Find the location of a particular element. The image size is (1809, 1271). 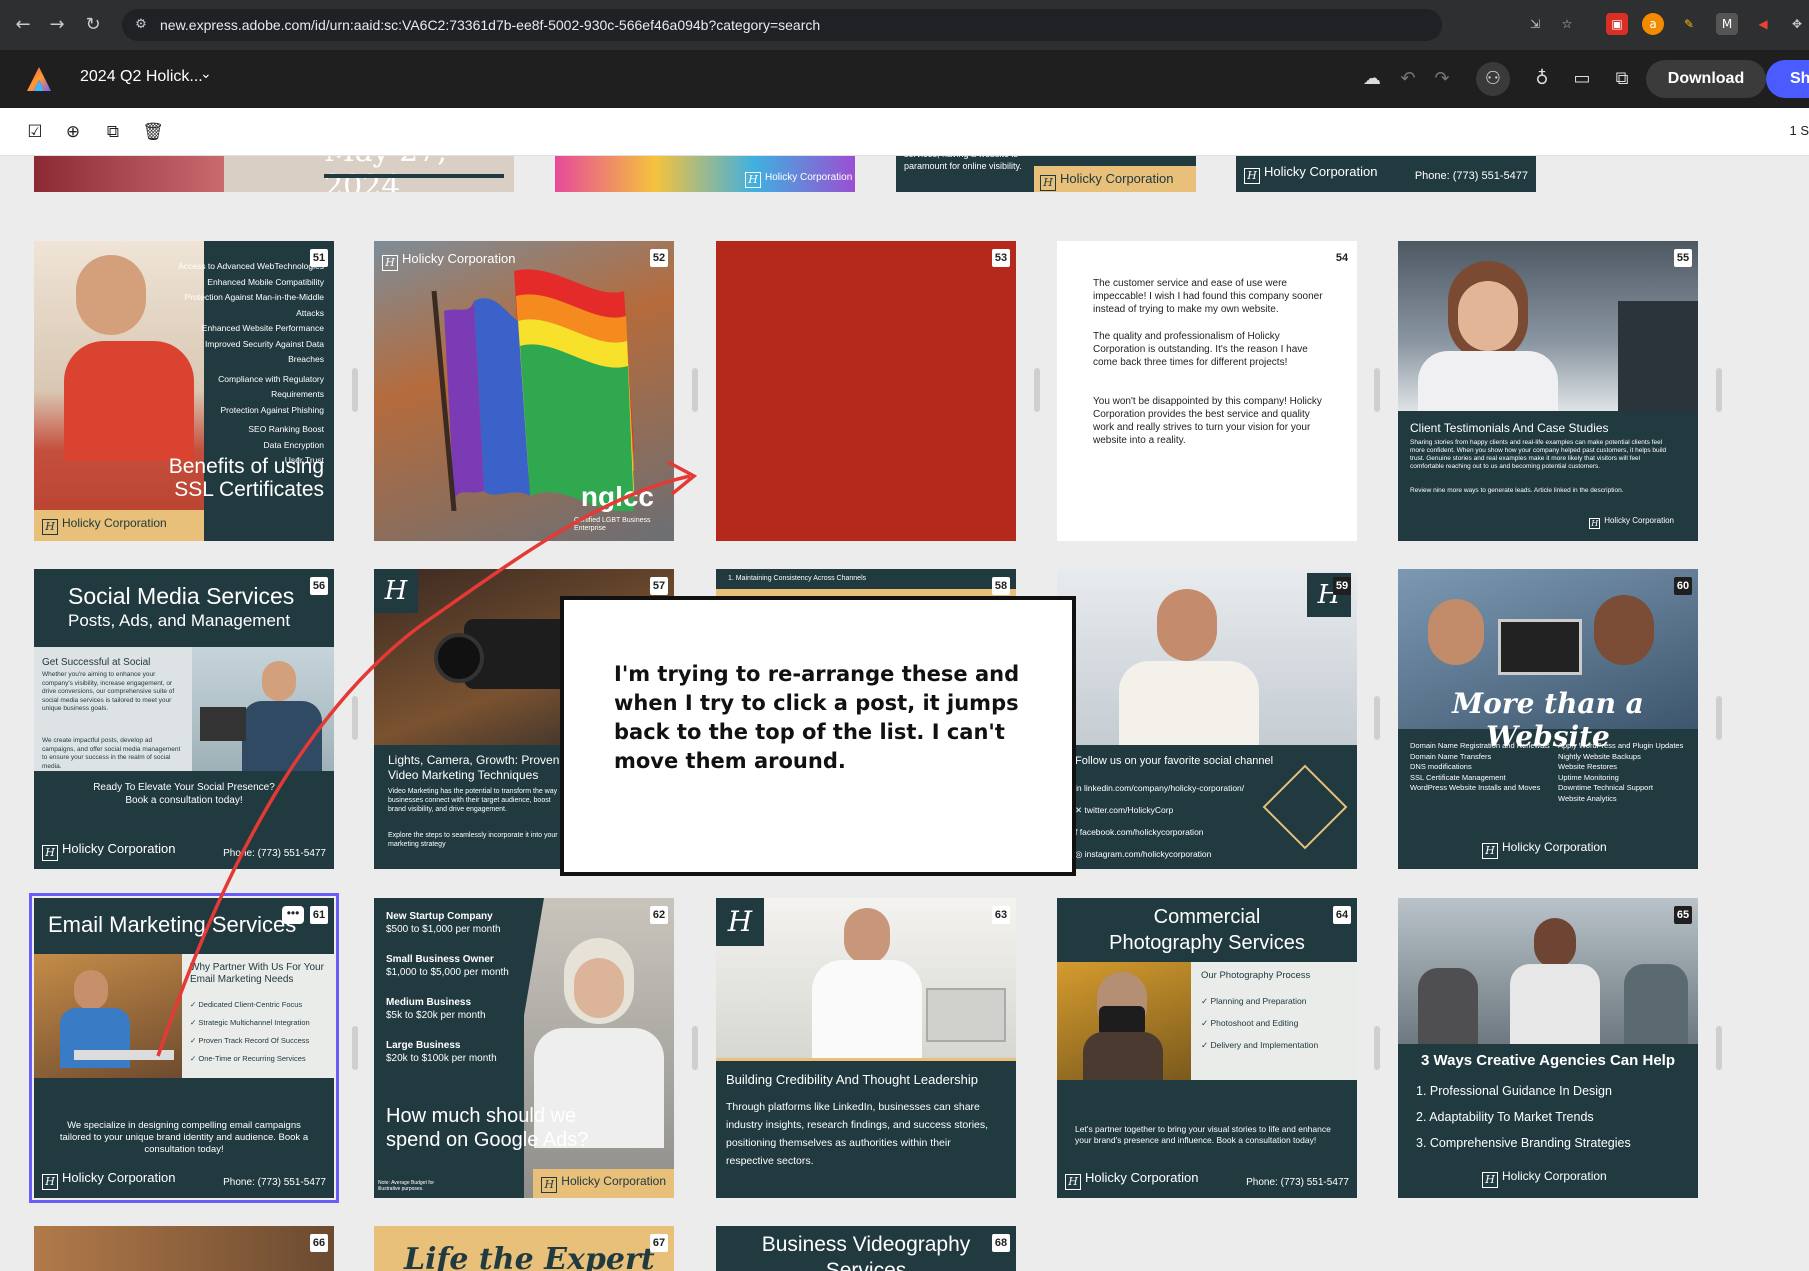

delete-icon: 🗑 is located at coordinates (153, 132).